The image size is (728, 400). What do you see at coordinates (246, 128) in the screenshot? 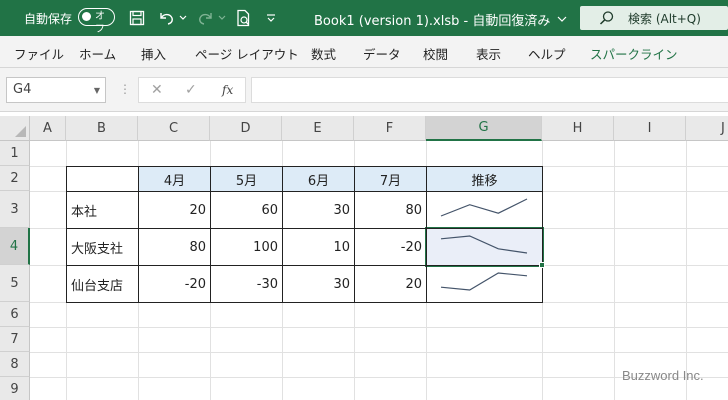
I see `column-header-d: D` at bounding box center [246, 128].